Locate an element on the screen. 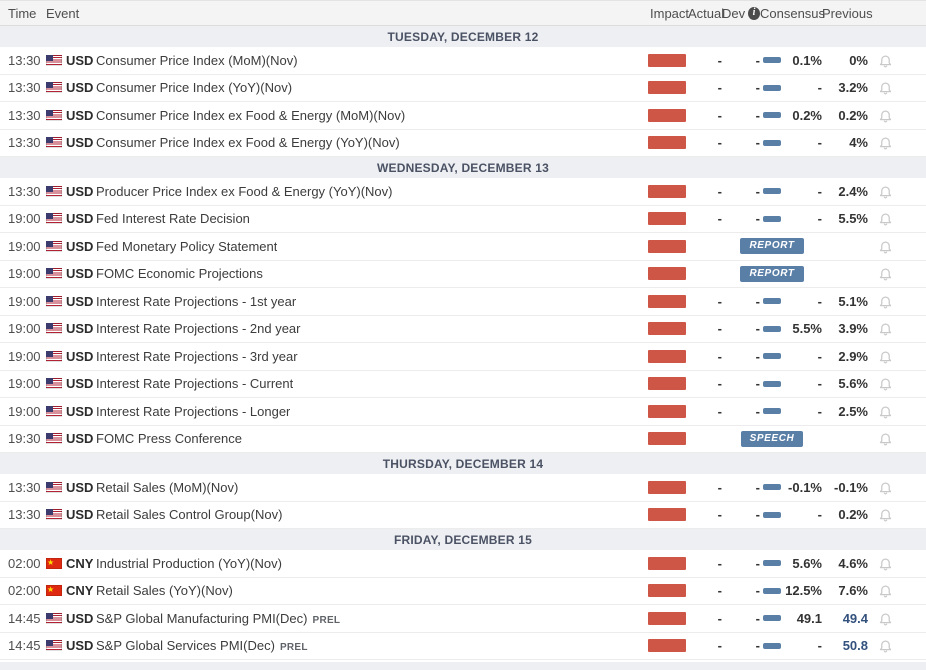  previous-value: 5.1% is located at coordinates (853, 301).